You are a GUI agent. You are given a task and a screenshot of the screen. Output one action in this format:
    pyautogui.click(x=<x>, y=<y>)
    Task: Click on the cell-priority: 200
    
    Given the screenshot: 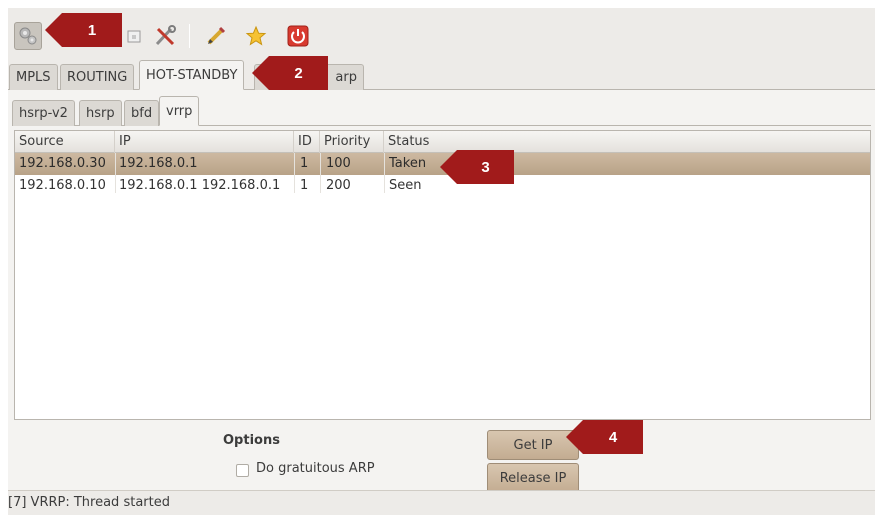 What is the action you would take?
    pyautogui.click(x=338, y=185)
    